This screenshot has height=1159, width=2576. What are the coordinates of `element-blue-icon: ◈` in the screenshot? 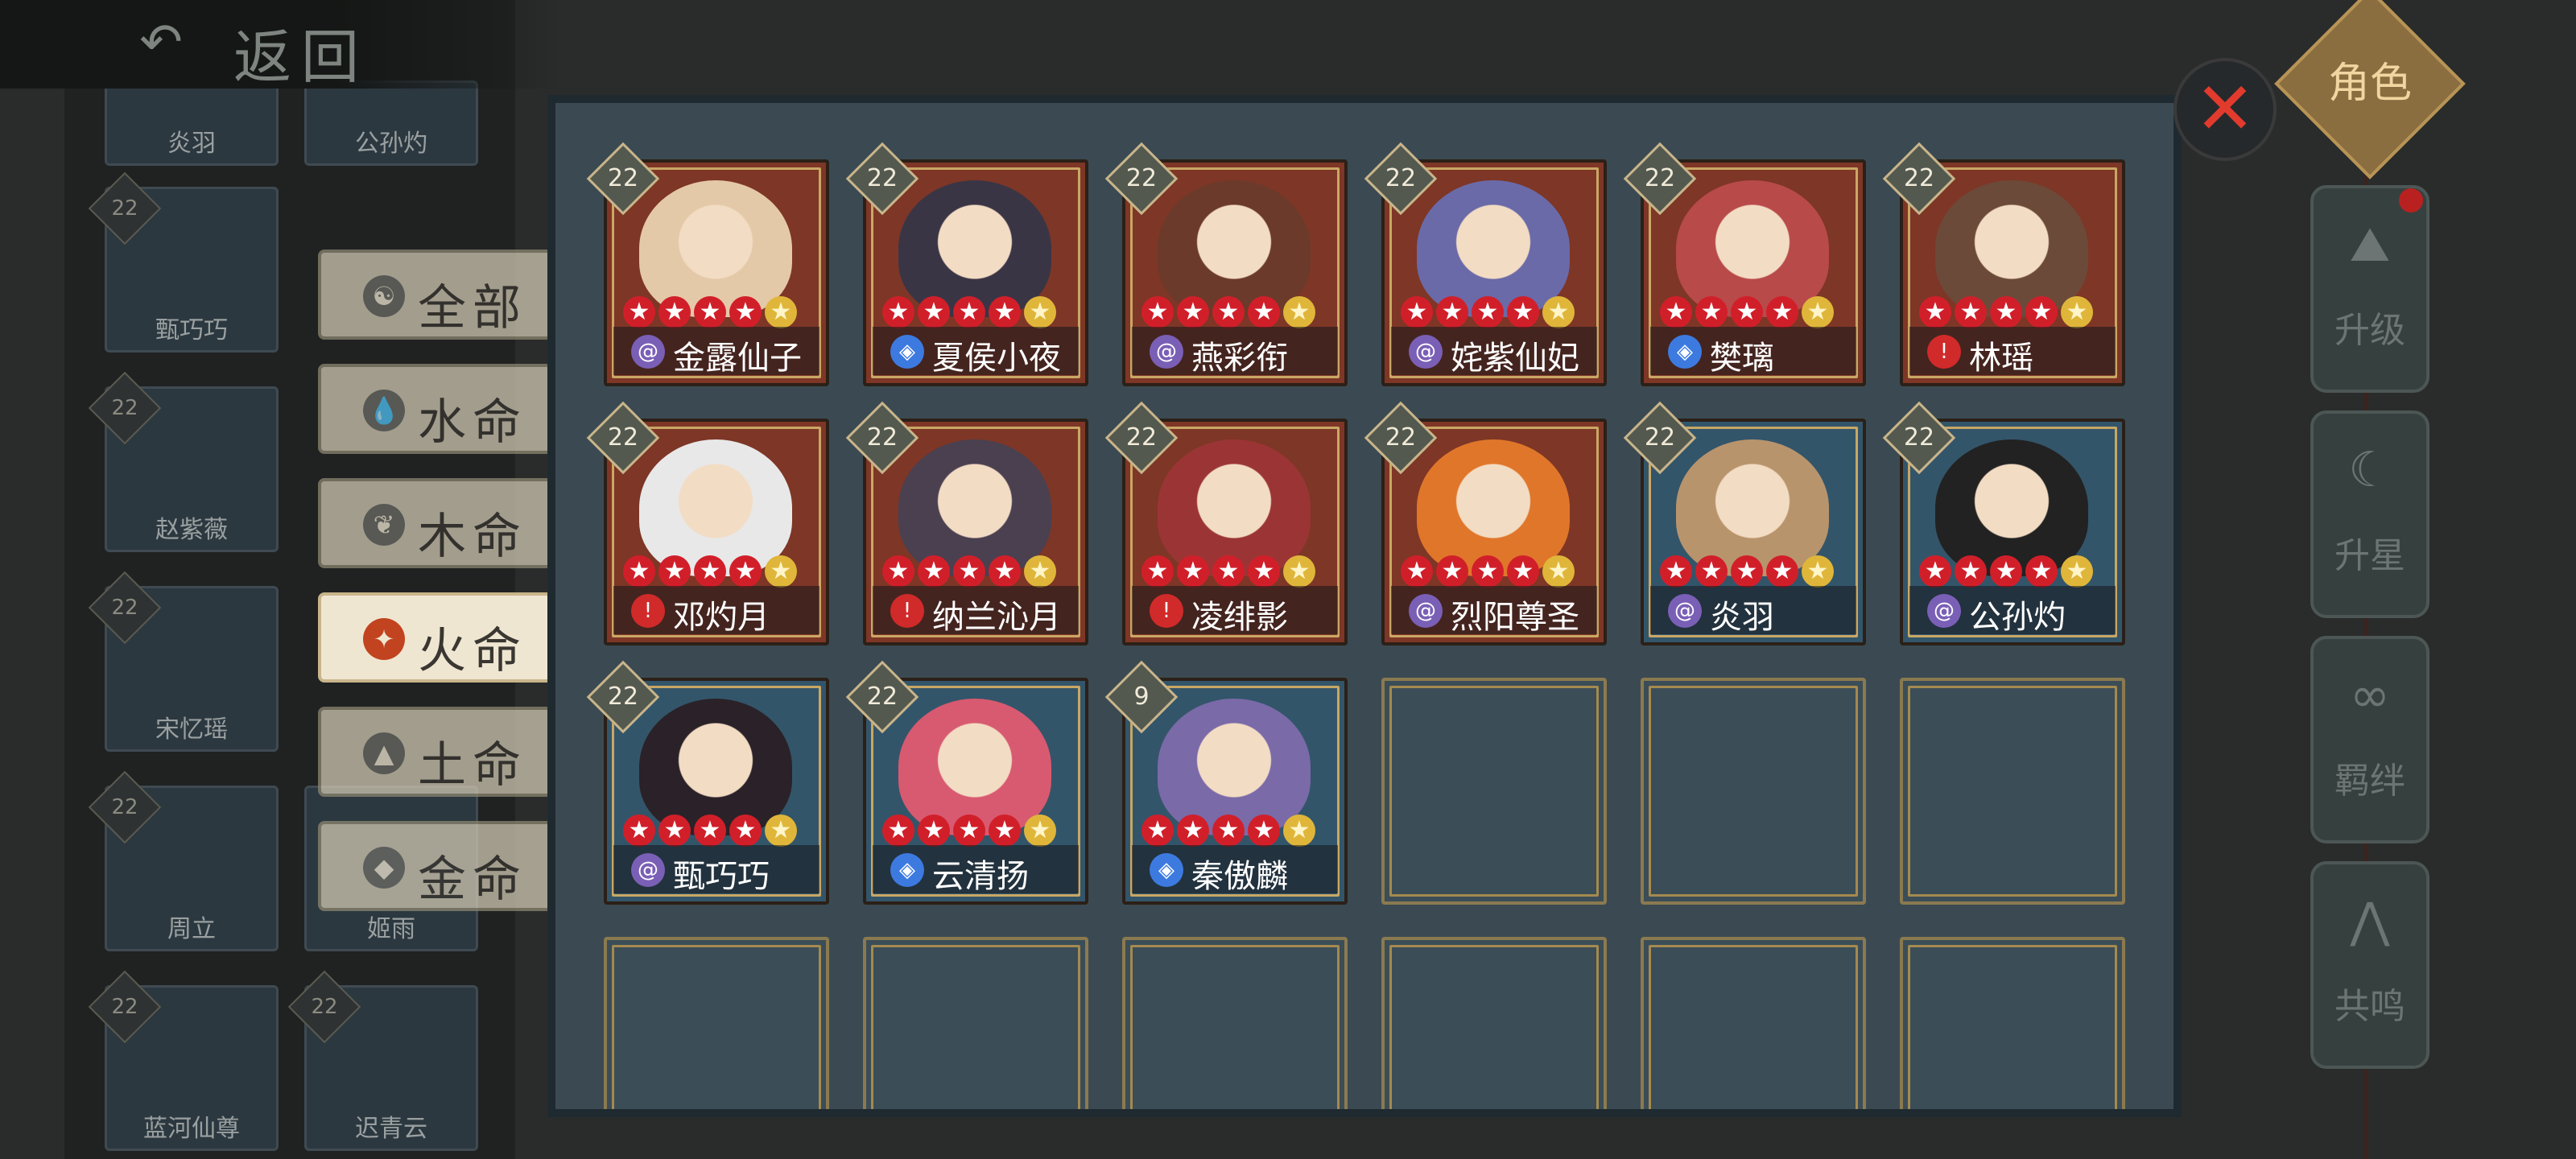 It's located at (1685, 352).